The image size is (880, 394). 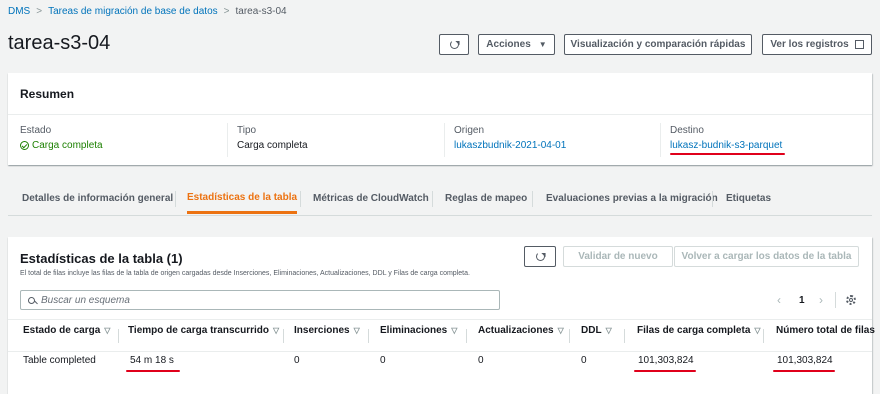 I want to click on refresh-table-button, so click(x=540, y=256).